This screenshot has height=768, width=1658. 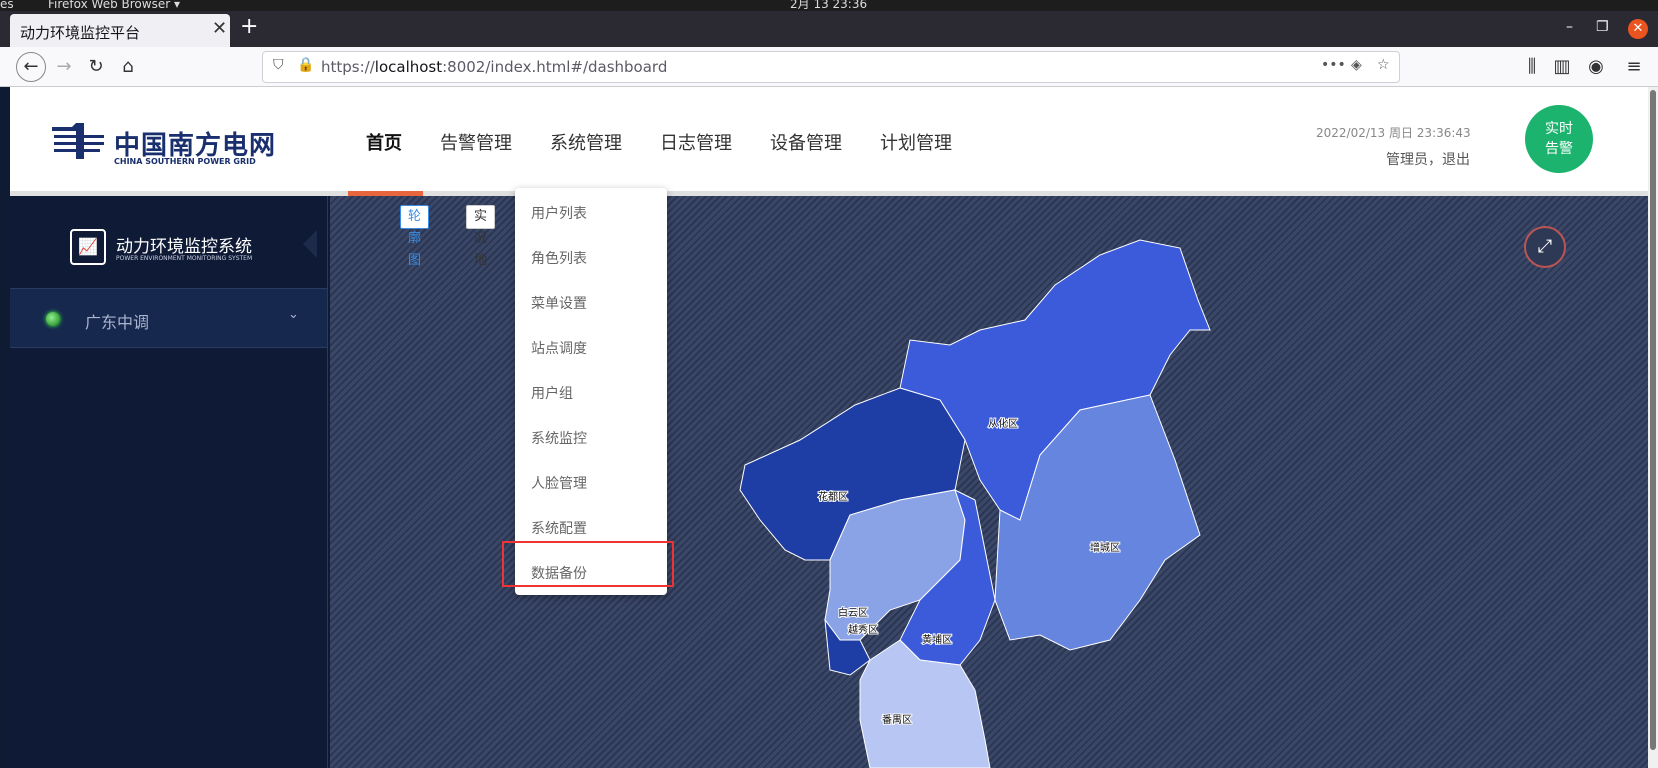 What do you see at coordinates (278, 65) in the screenshot?
I see `shield-icon: ⛉` at bounding box center [278, 65].